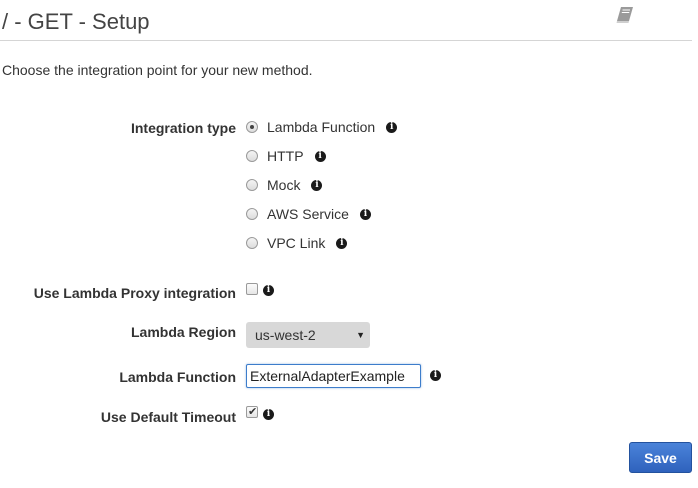 The height and width of the screenshot is (488, 698). What do you see at coordinates (134, 293) in the screenshot?
I see `lambda-proxy-label: Use Lambda Proxy integration` at bounding box center [134, 293].